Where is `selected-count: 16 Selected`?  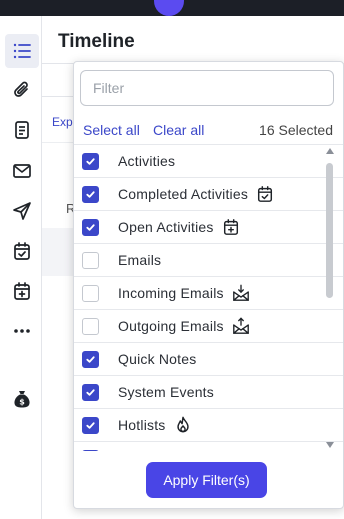
selected-count: 16 Selected is located at coordinates (296, 130).